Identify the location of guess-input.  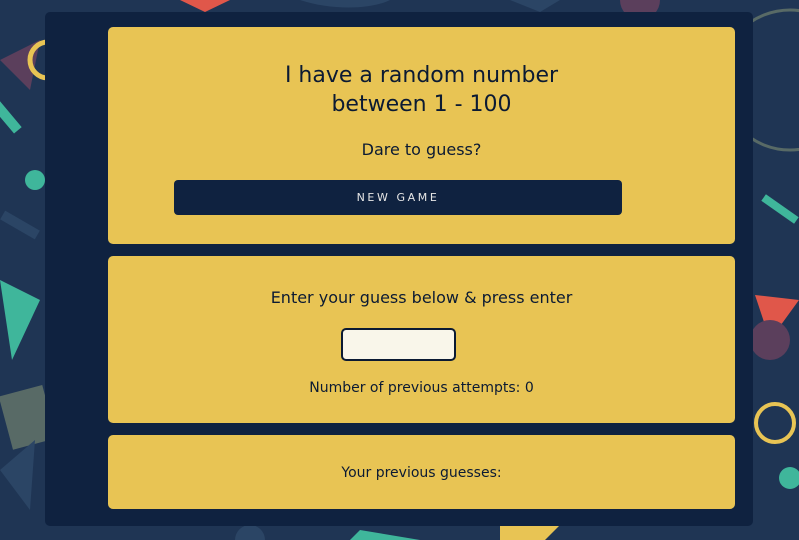
(398, 344).